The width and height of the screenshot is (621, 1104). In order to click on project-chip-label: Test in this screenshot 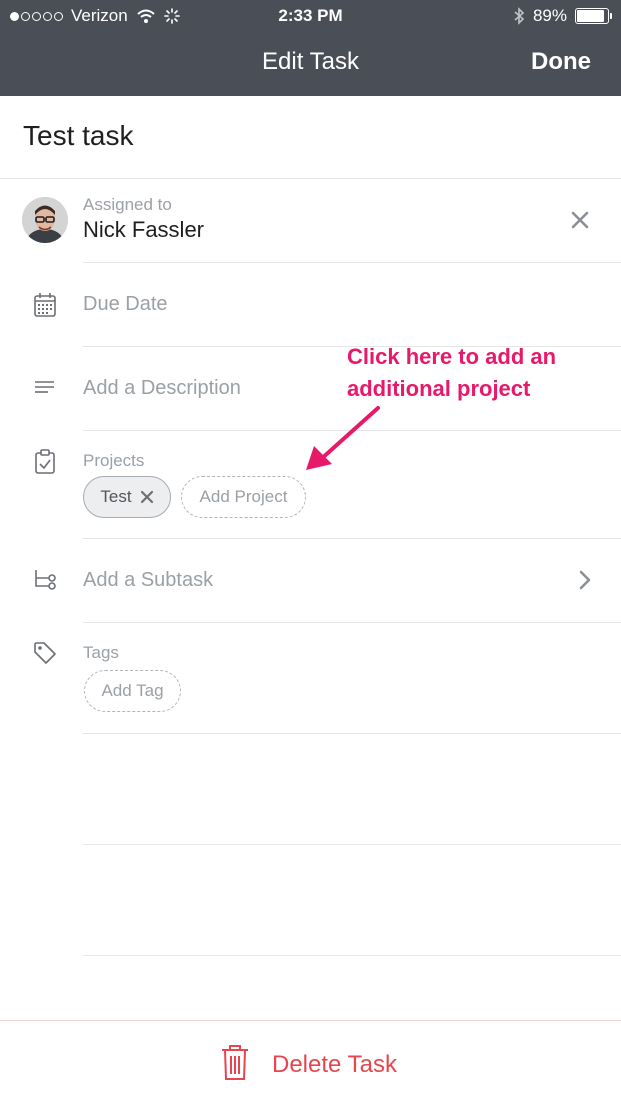, I will do `click(116, 496)`.